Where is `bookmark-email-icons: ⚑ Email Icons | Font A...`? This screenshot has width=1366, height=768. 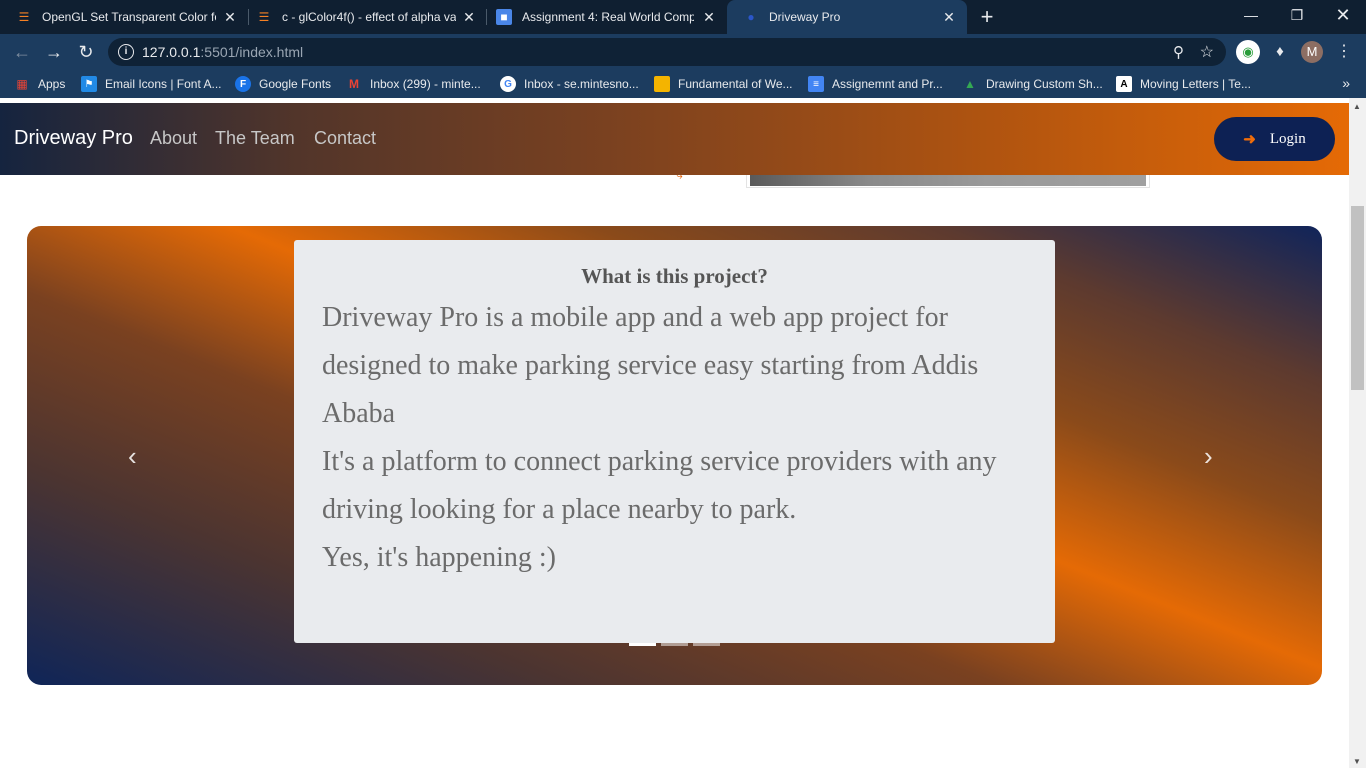 bookmark-email-icons: ⚑ Email Icons | Font A... is located at coordinates (151, 84).